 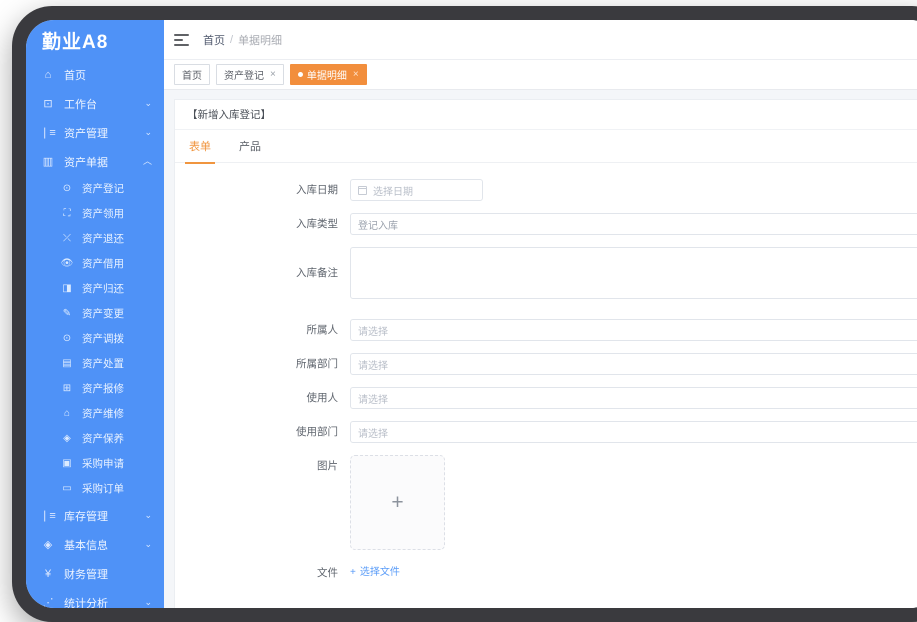 I want to click on sidebar-item-label: 资产单据, so click(x=86, y=162).